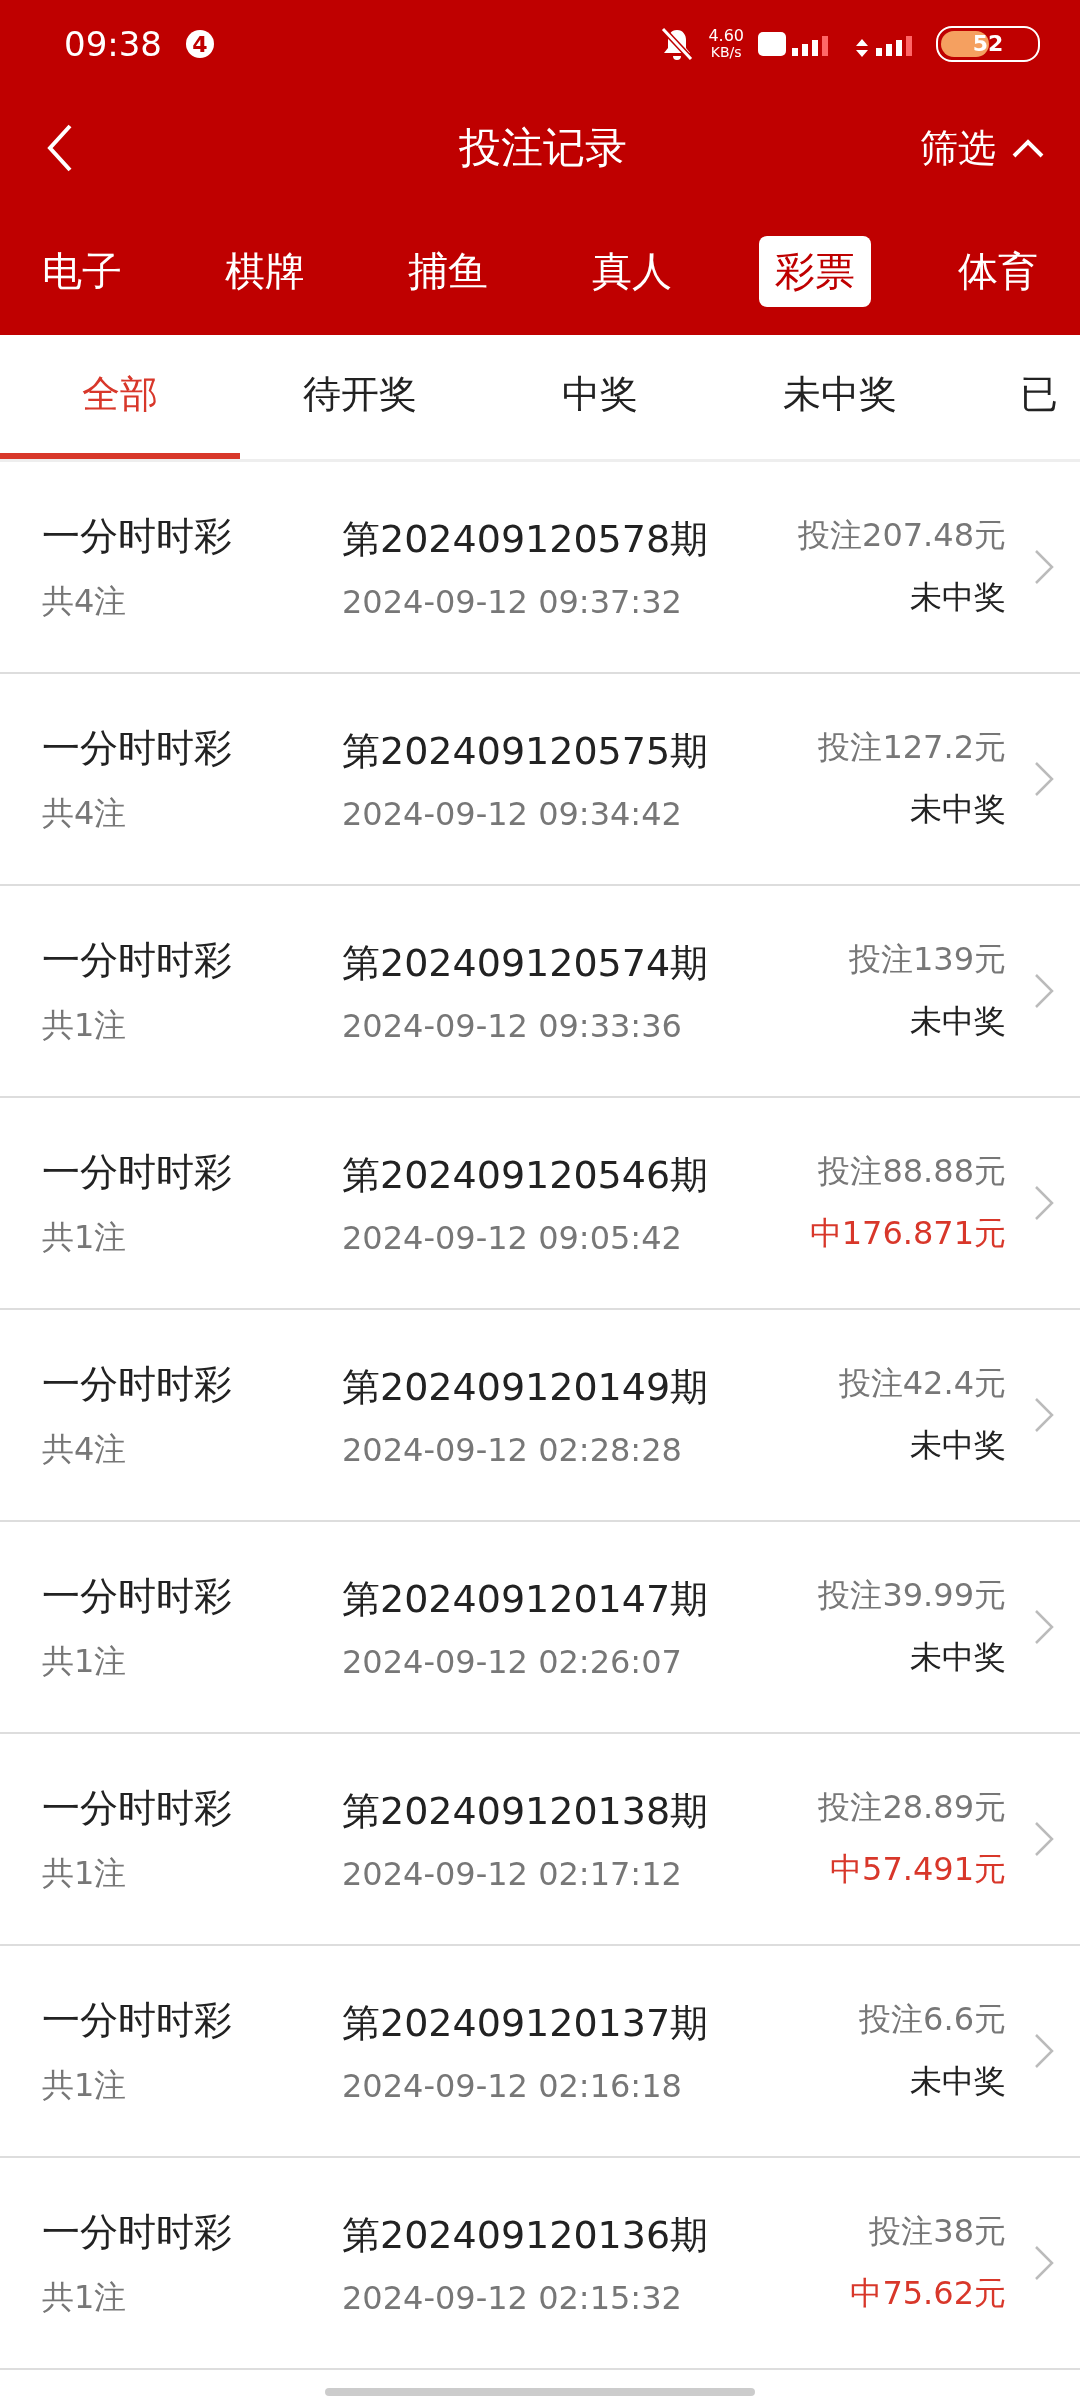 Image resolution: width=1080 pixels, height=2408 pixels. What do you see at coordinates (512, 1873) in the screenshot?
I see `bet-time: 2024-09-12 02:17:12` at bounding box center [512, 1873].